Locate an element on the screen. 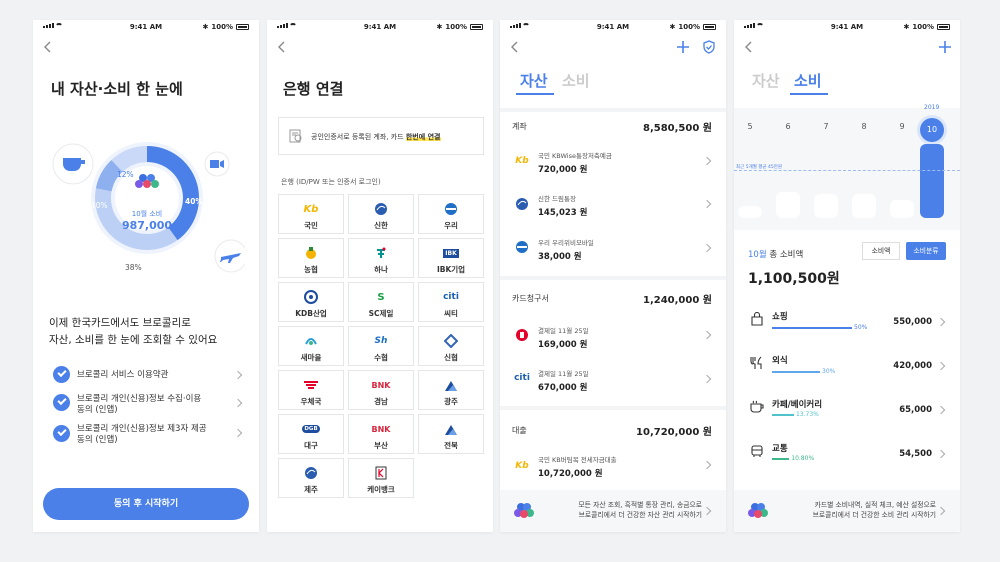  total-spending-label: 10월 총 소비액 is located at coordinates (775, 254).